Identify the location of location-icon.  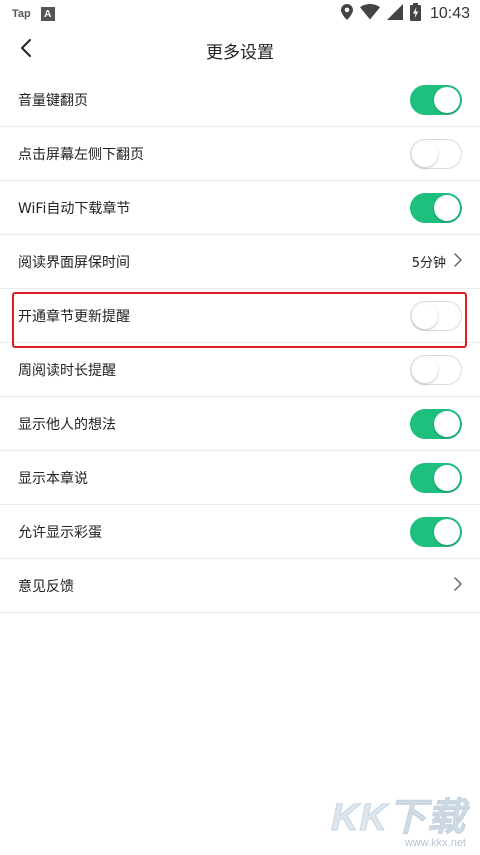
(346, 14).